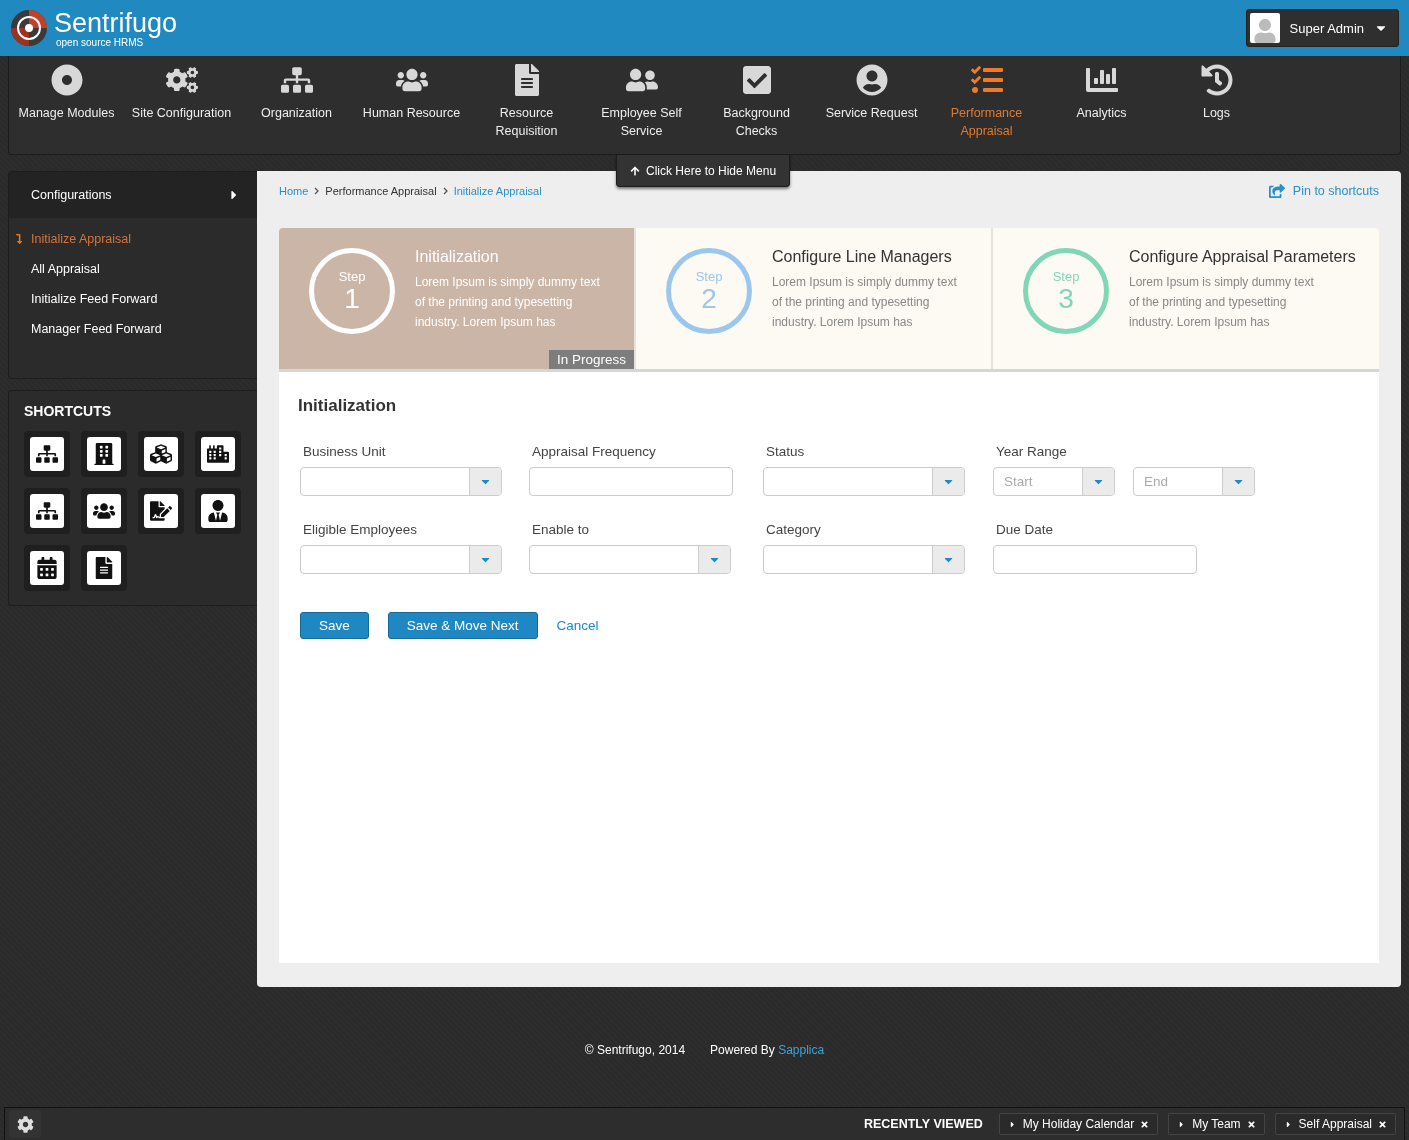 This screenshot has height=1140, width=1409. What do you see at coordinates (986, 80) in the screenshot?
I see `checklist-icon` at bounding box center [986, 80].